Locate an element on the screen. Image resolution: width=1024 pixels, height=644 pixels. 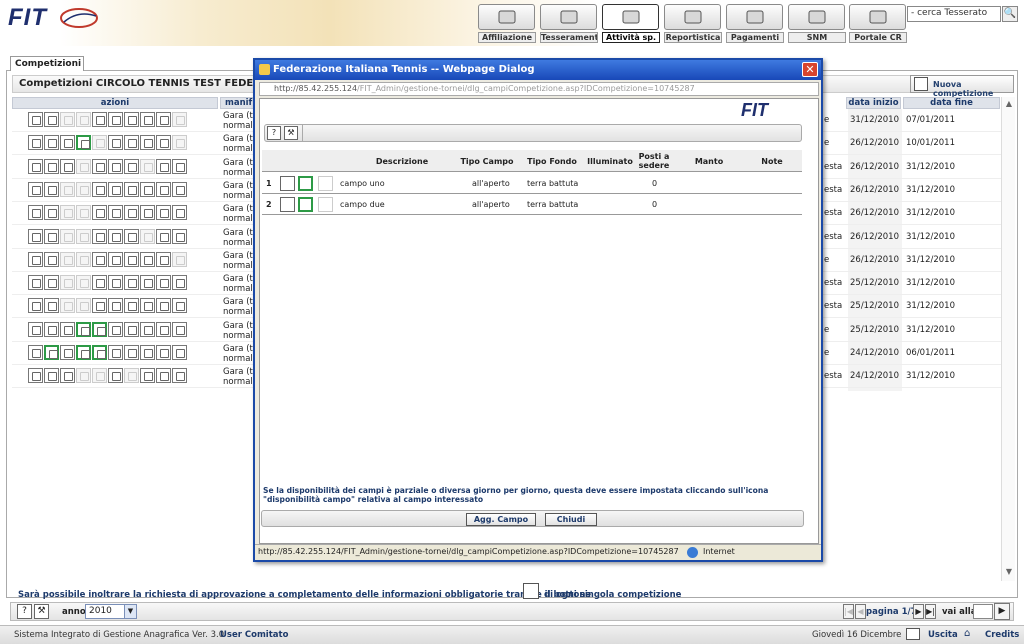
nav-reportistica: Reportistica is located at coordinates (693, 24).